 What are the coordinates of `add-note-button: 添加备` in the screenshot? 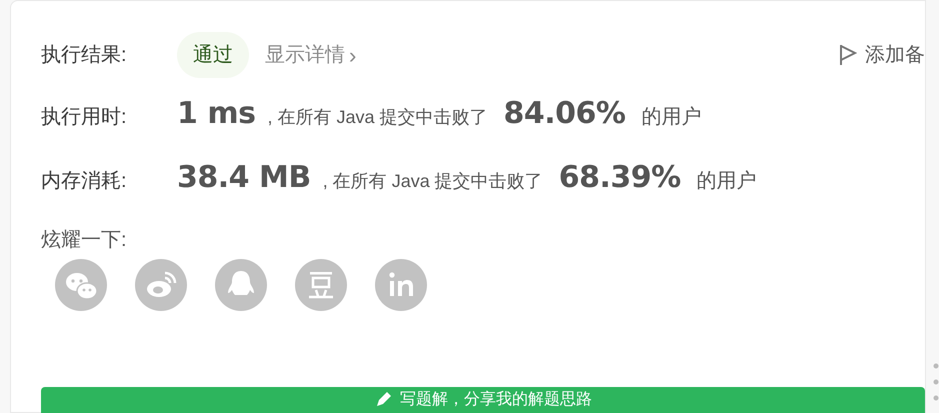 It's located at (882, 55).